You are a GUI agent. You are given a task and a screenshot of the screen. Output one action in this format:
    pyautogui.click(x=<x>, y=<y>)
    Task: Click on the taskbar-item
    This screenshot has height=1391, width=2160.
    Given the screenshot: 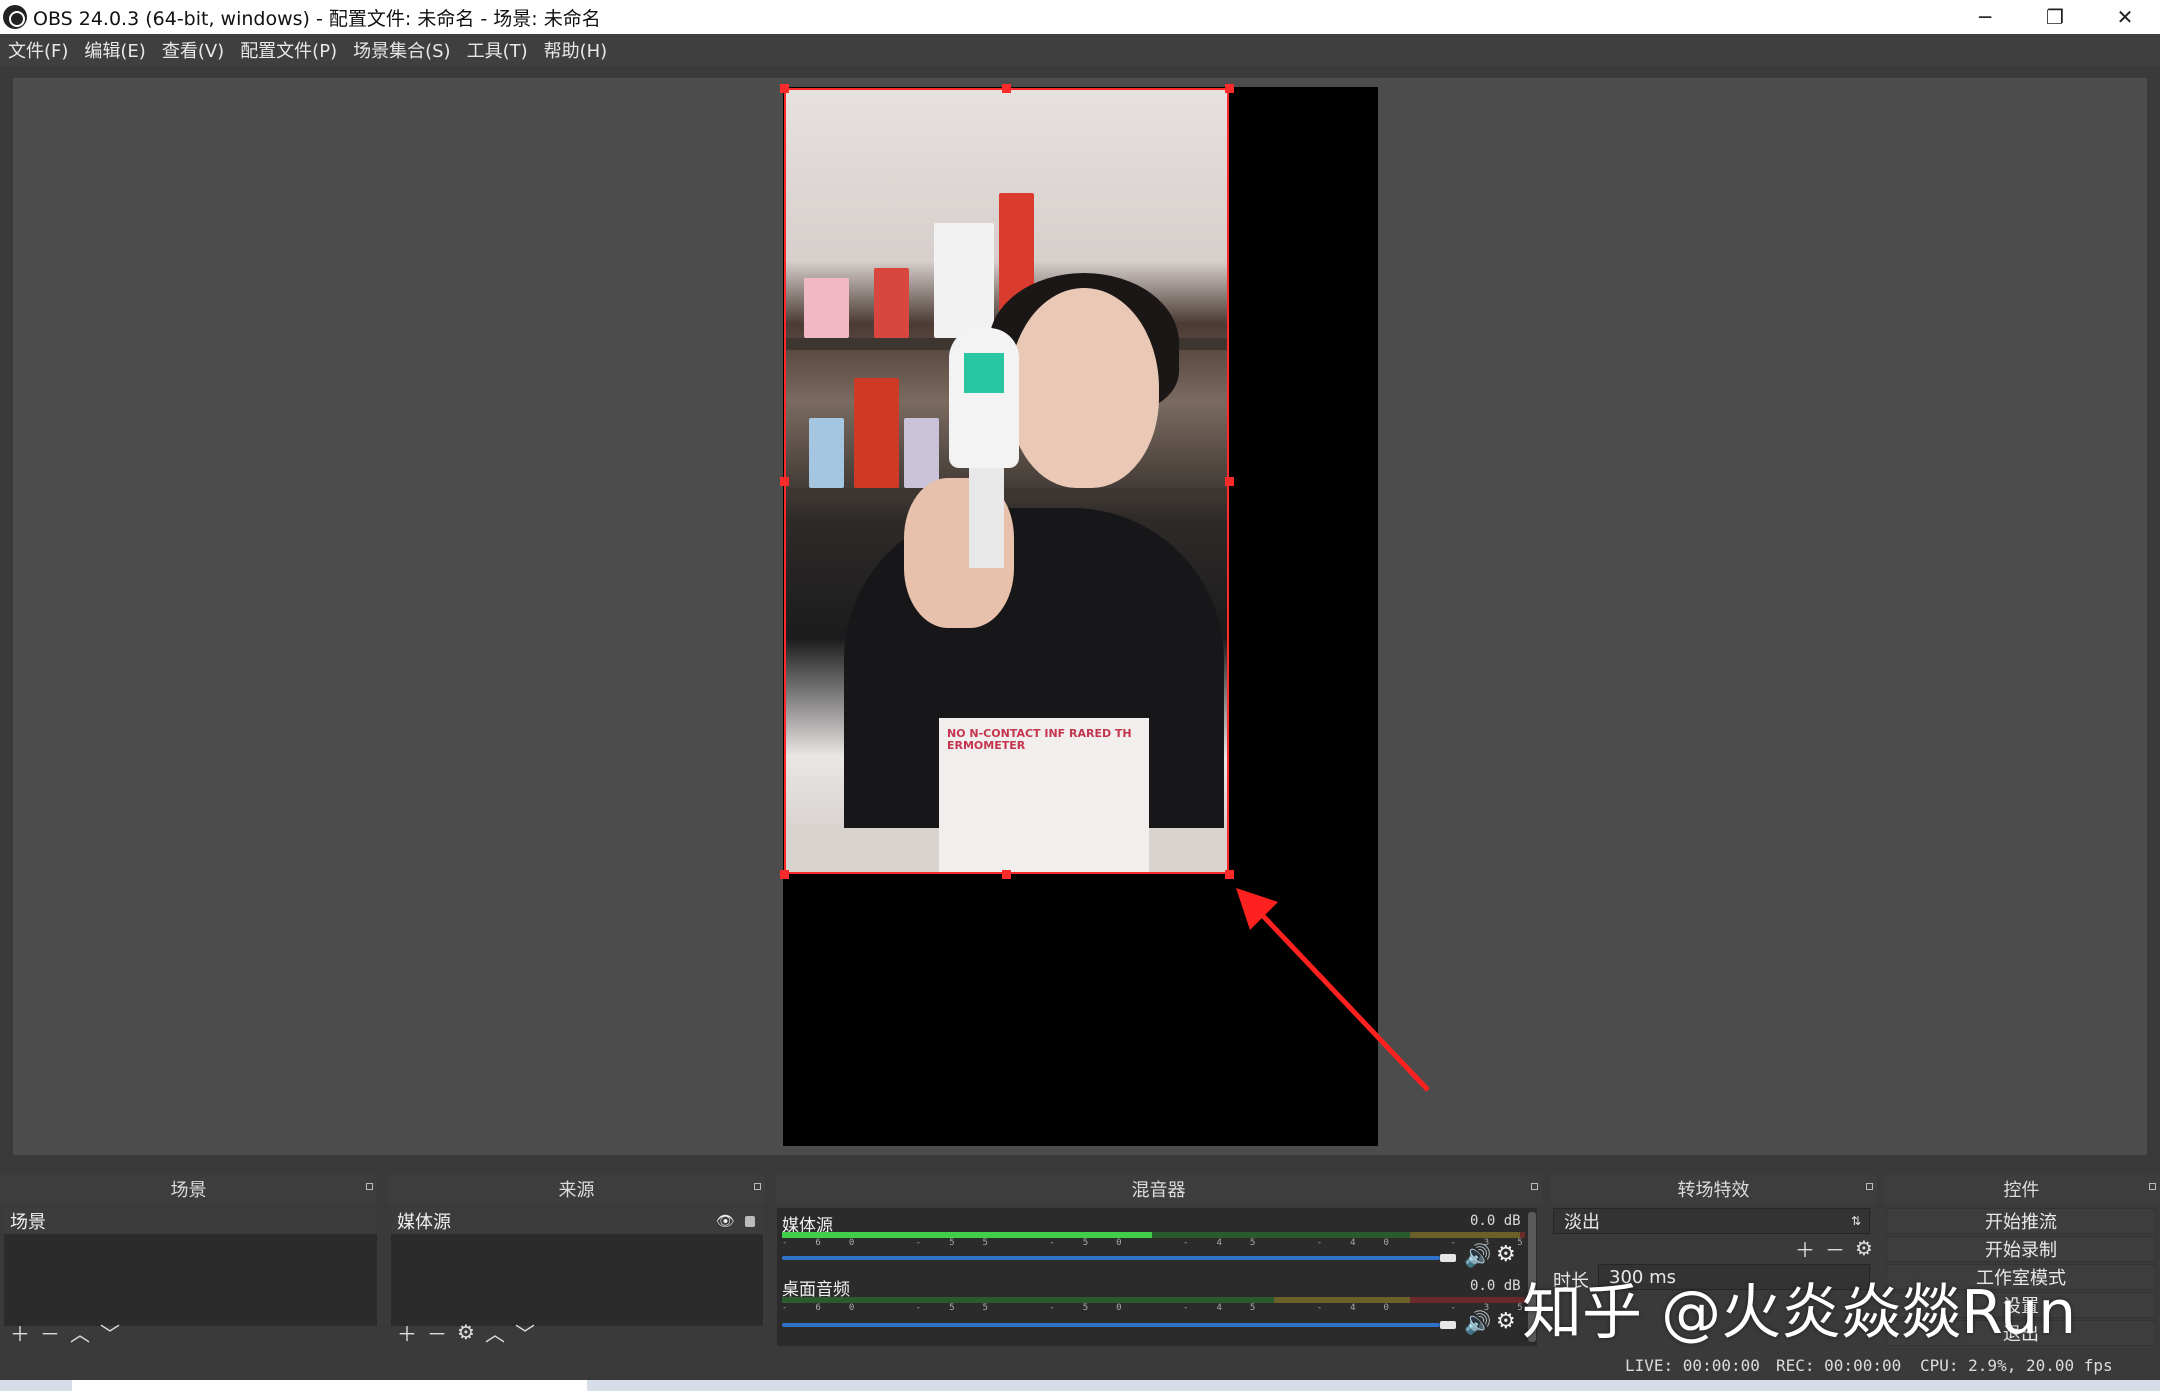 What is the action you would take?
    pyautogui.click(x=329, y=1385)
    